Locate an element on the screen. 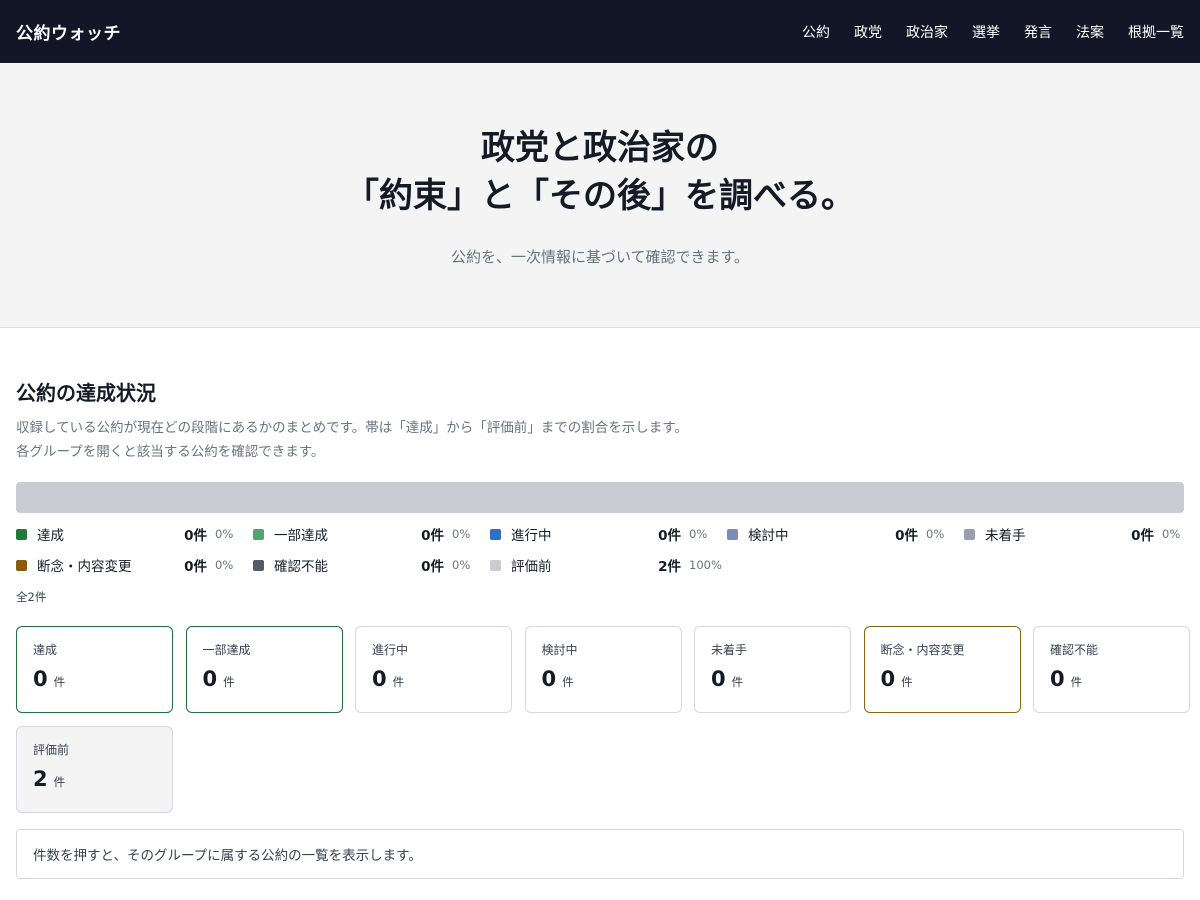  card-value: 2件 is located at coordinates (94, 779).